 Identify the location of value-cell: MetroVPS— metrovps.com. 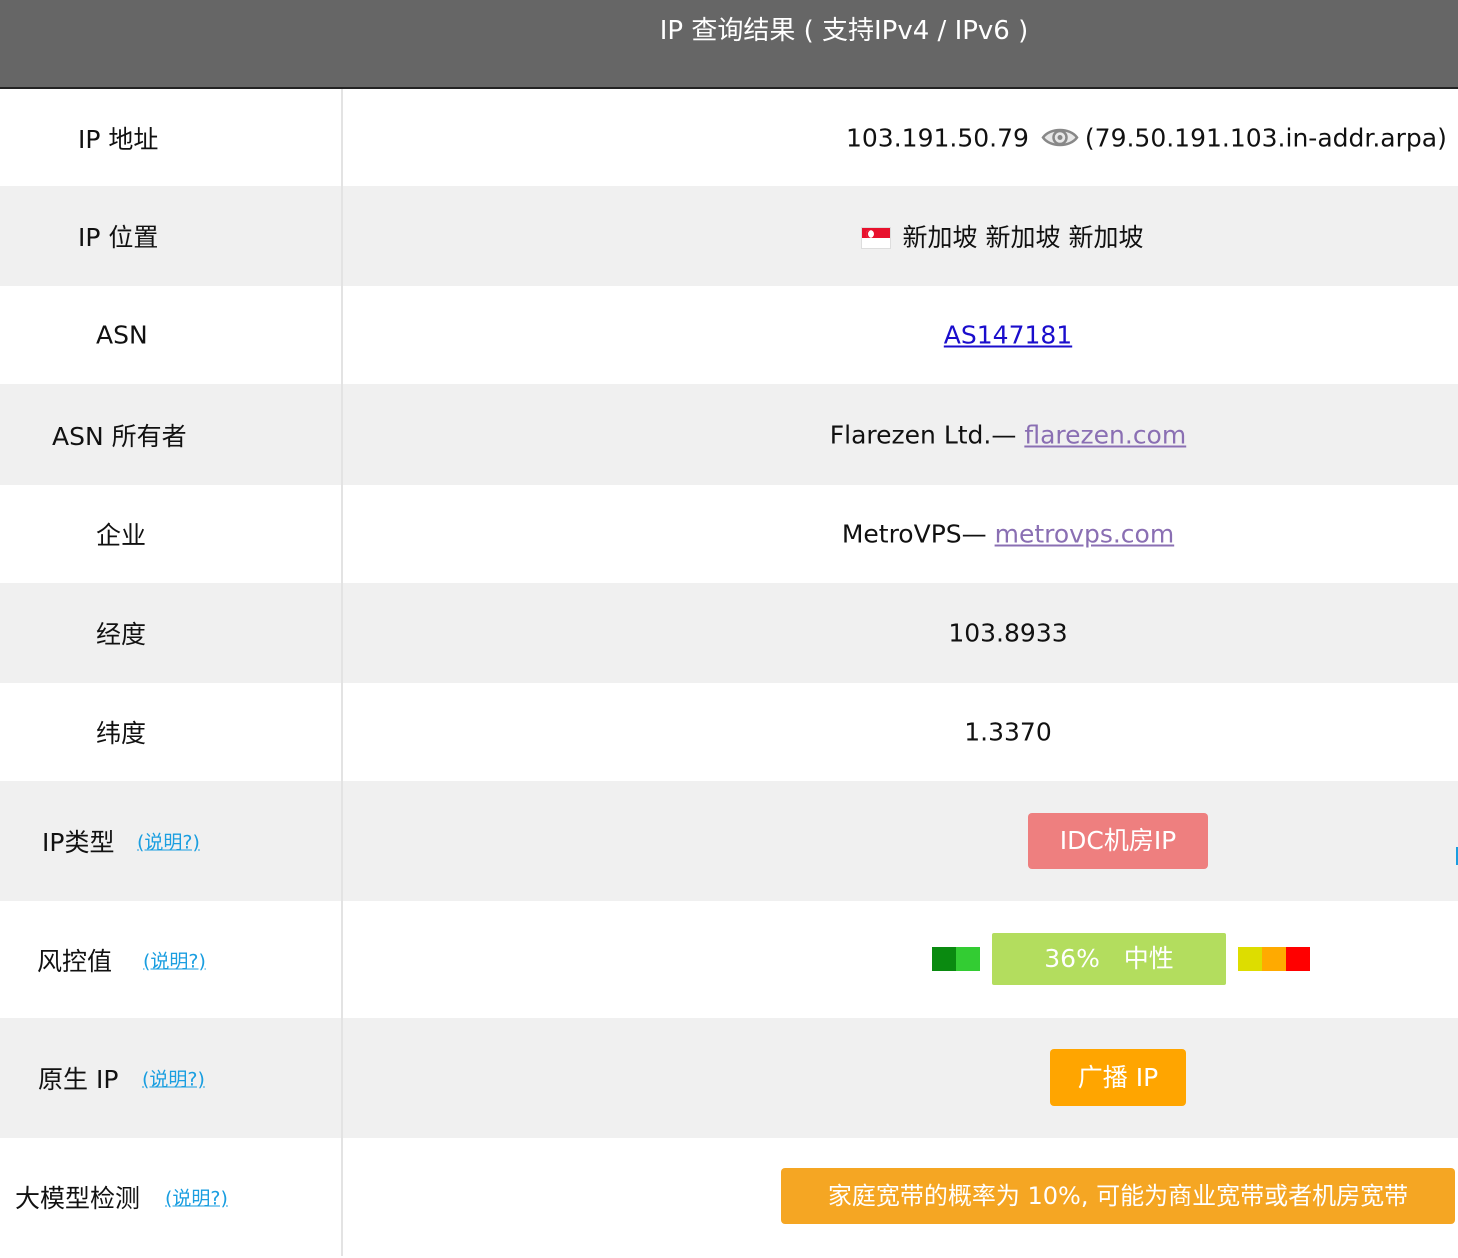
(900, 534).